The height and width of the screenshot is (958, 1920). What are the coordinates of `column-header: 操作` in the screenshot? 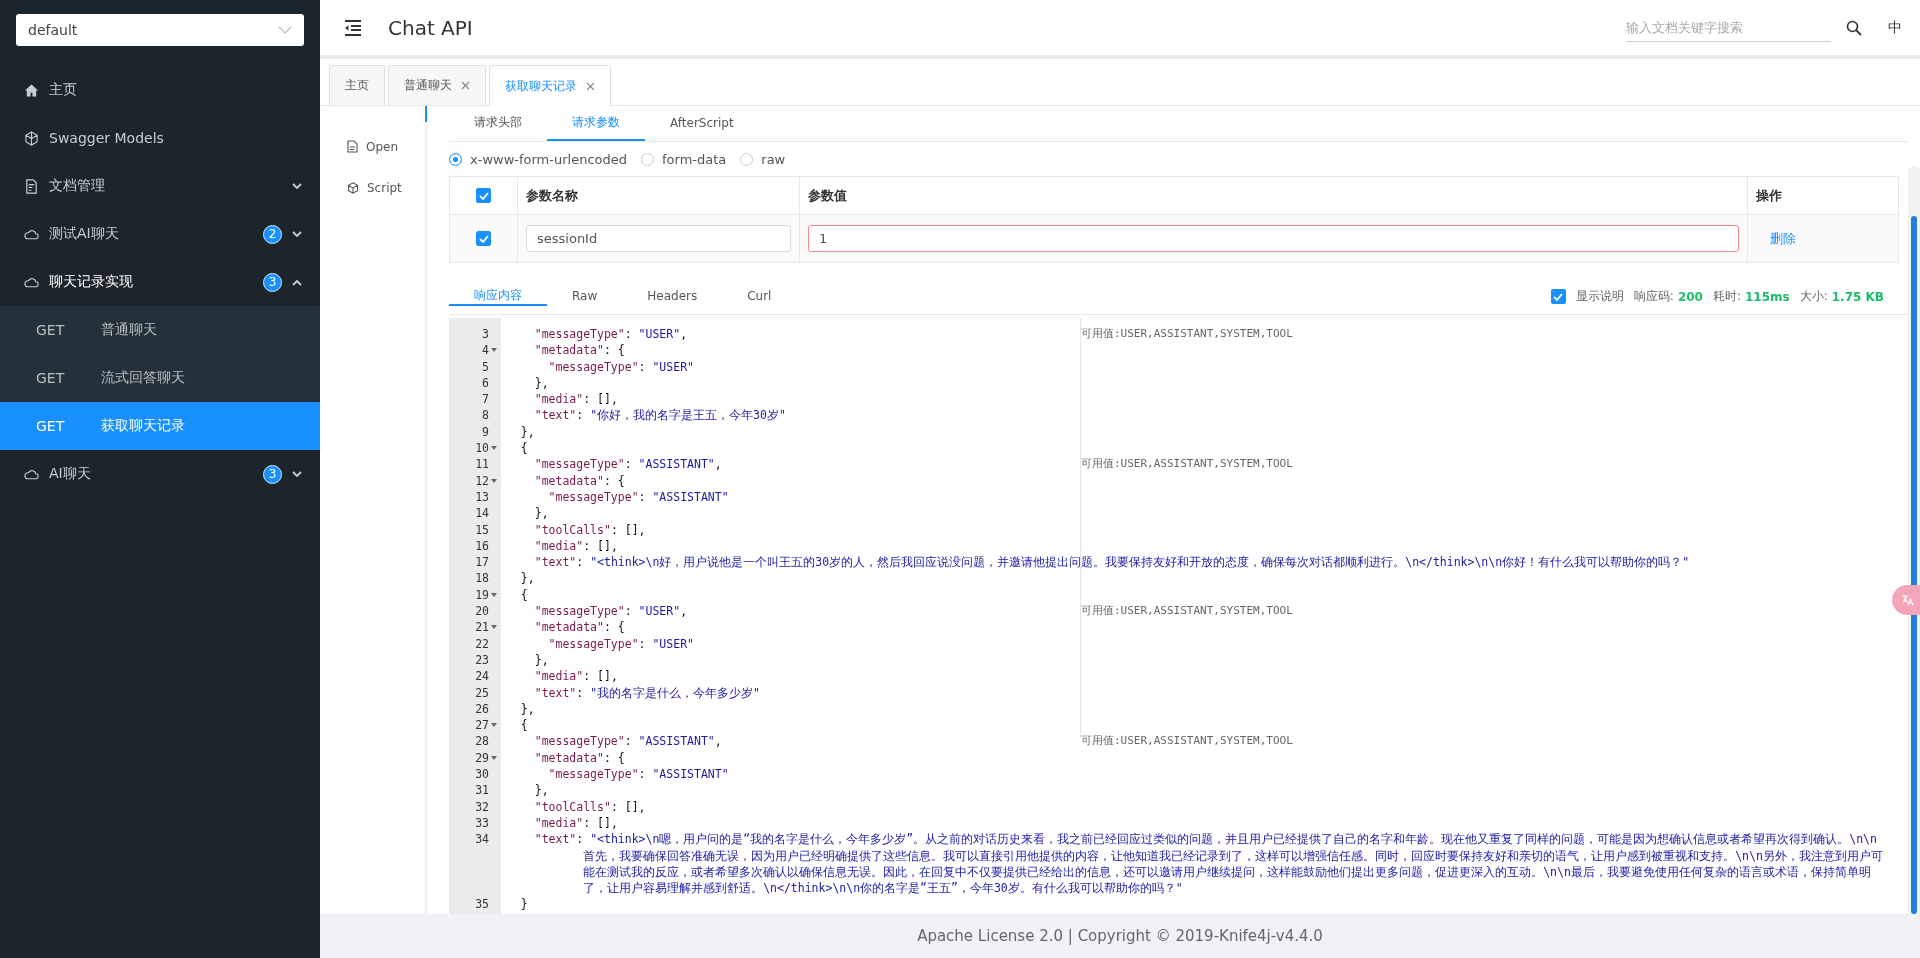 It's located at (1769, 195).